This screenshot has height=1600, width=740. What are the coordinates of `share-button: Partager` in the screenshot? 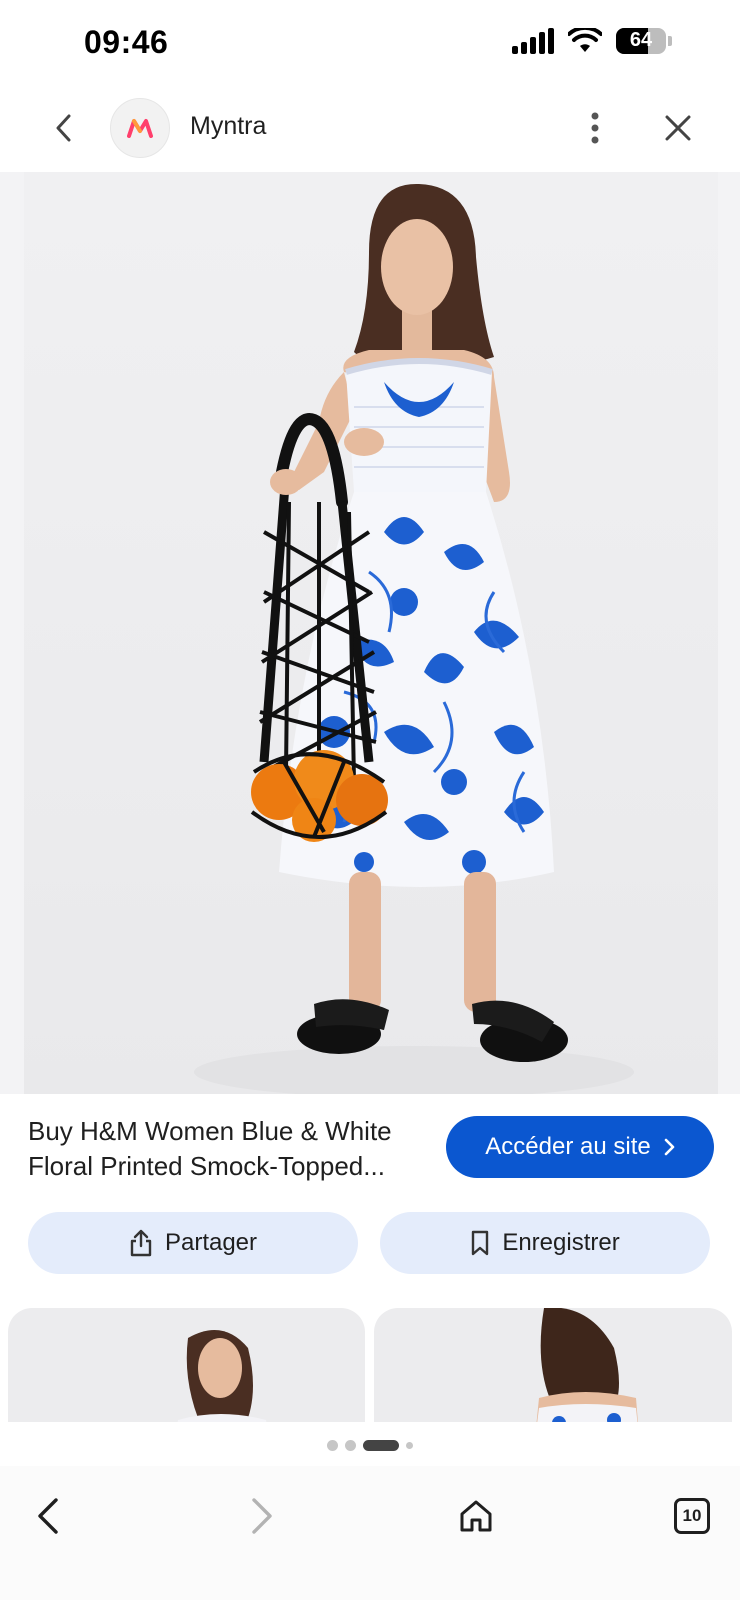 It's located at (193, 1243).